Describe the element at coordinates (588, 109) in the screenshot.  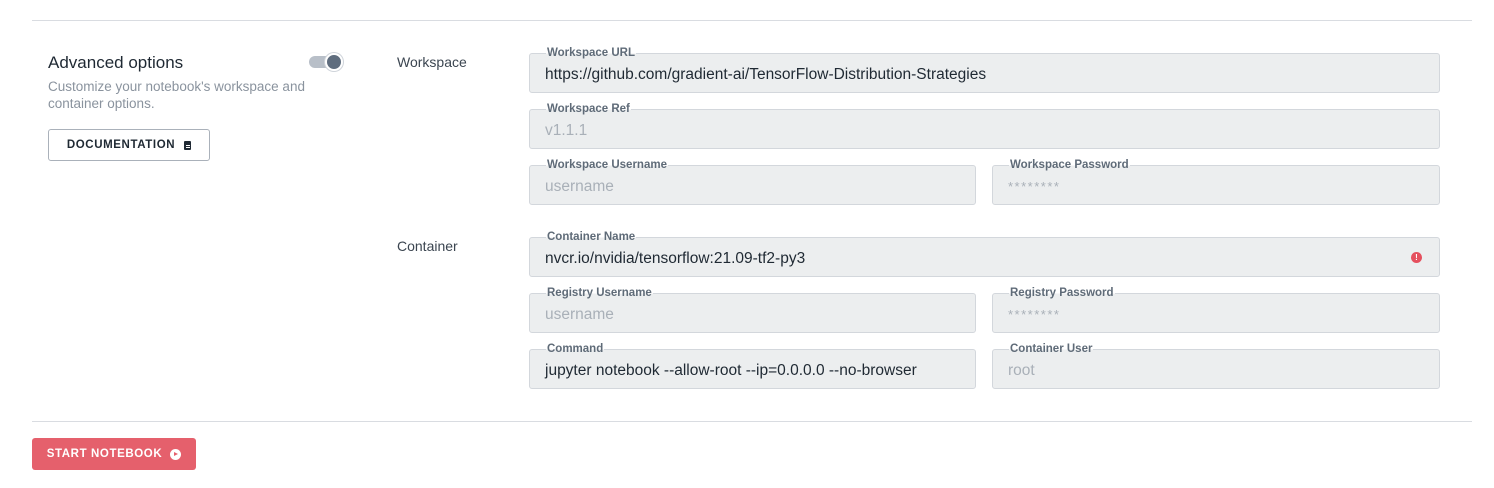
I see `workspace-ref-label: Workspace Ref` at that location.